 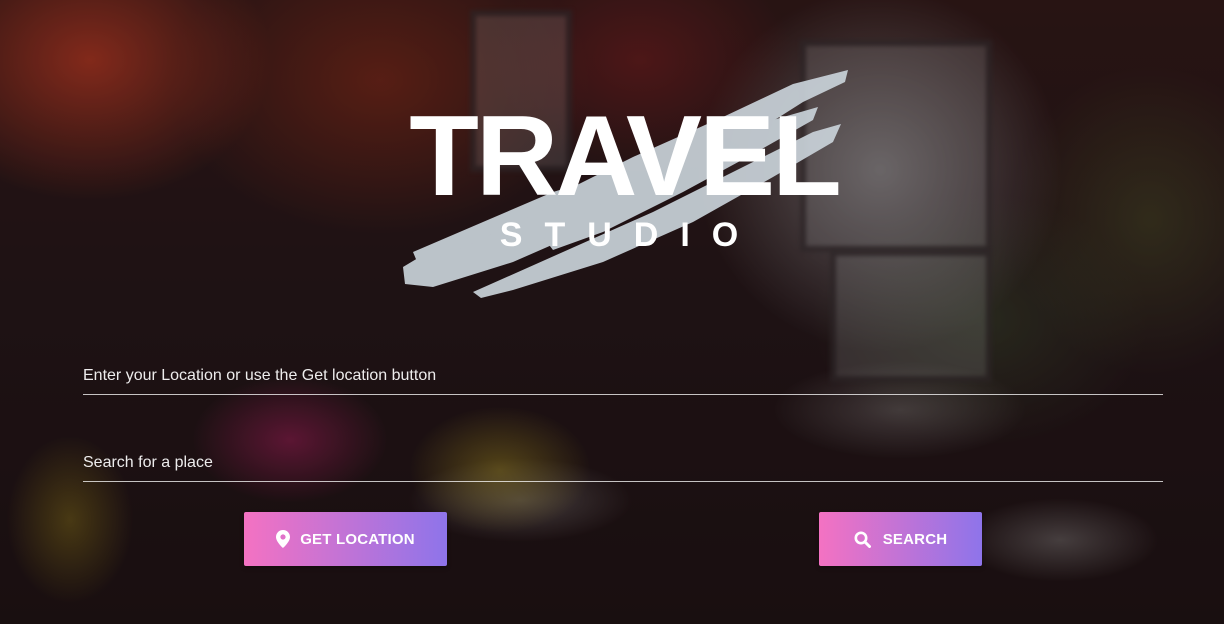 What do you see at coordinates (630, 235) in the screenshot?
I see `logo-subtitle: STUDIO` at bounding box center [630, 235].